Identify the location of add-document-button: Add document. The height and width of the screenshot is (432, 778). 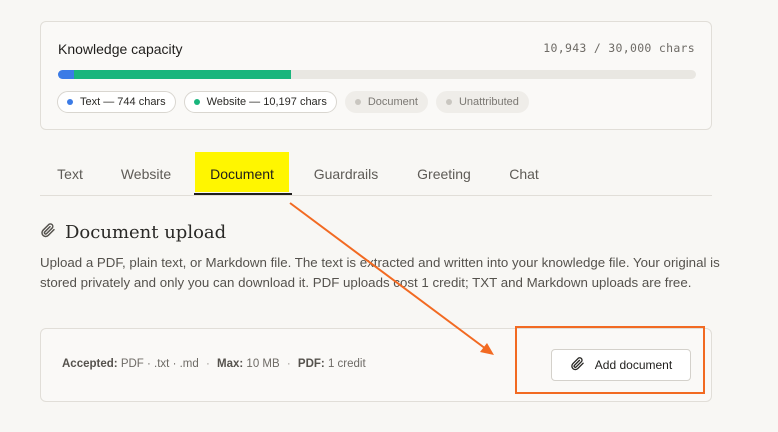
(621, 365).